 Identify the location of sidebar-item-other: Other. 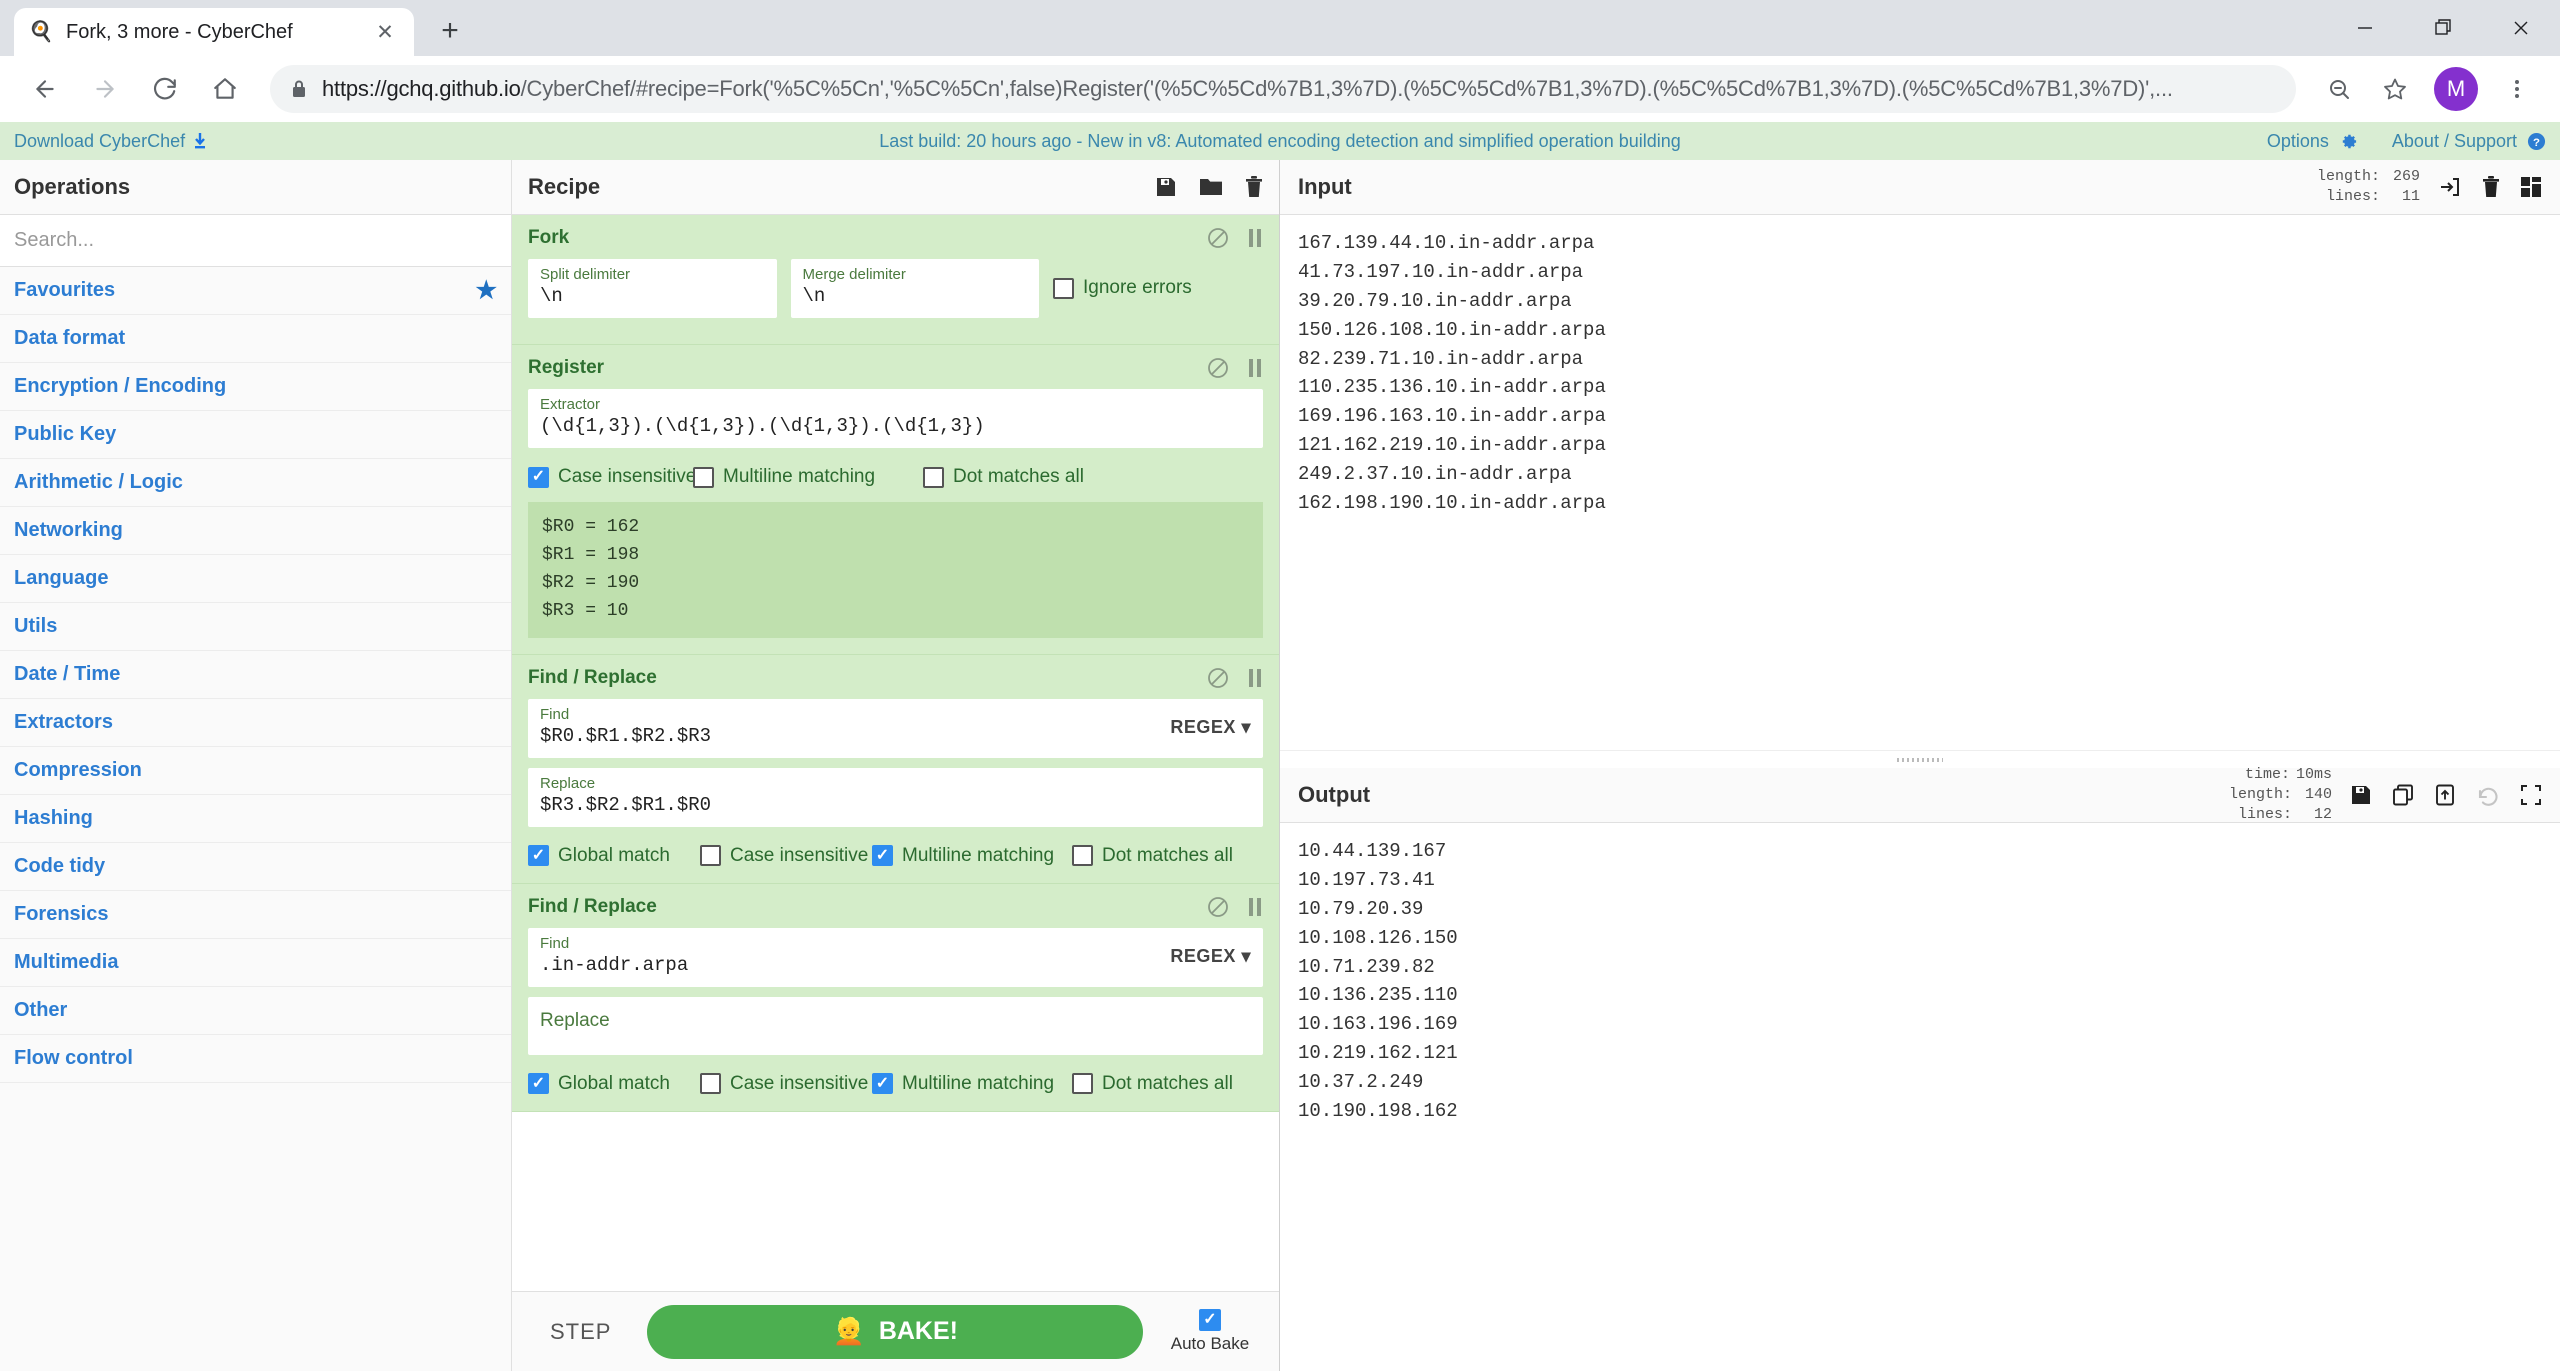
(255, 1011).